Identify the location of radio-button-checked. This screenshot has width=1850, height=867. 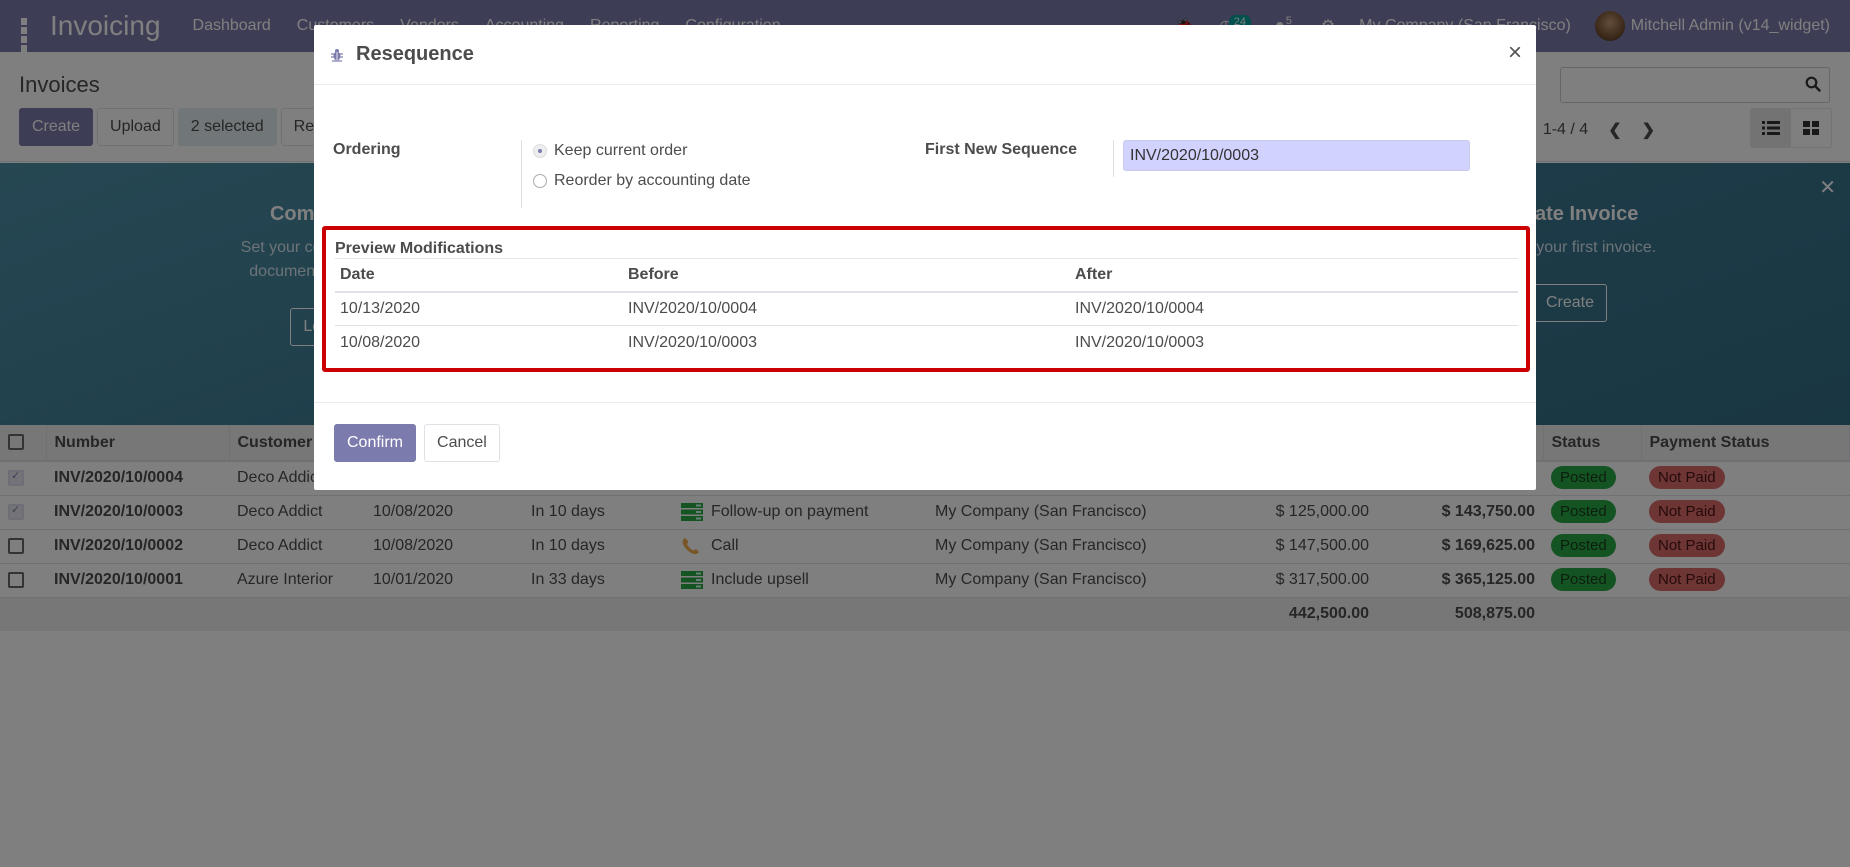
(540, 151).